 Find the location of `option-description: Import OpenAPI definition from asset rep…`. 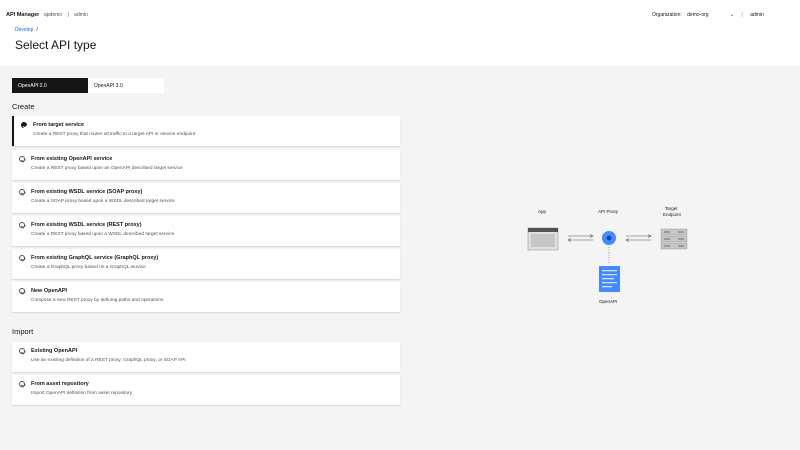

option-description: Import OpenAPI definition from asset rep… is located at coordinates (82, 393).